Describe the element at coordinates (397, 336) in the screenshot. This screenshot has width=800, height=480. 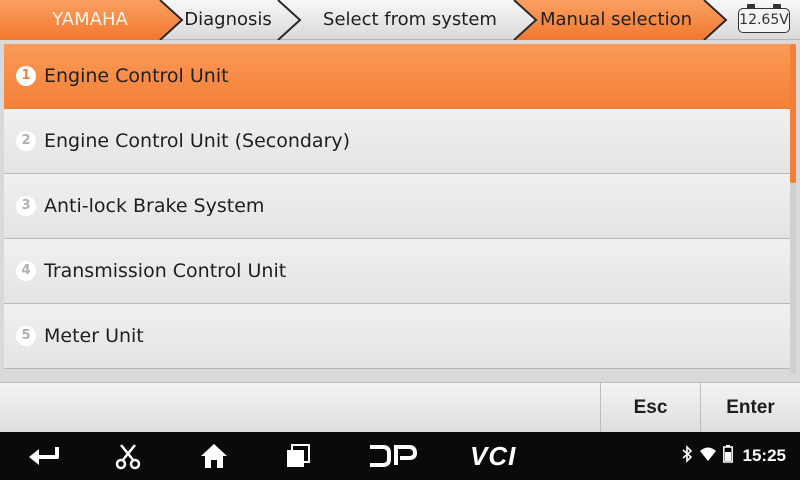
I see `system-list-item: 5 Meter Unit` at that location.